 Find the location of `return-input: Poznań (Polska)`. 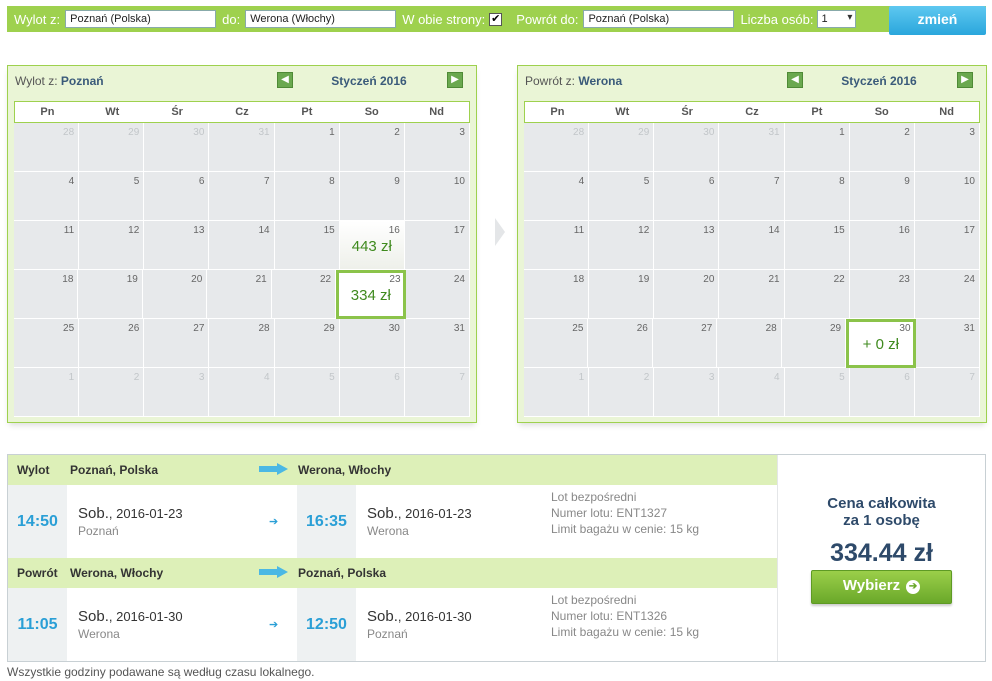

return-input: Poznań (Polska) is located at coordinates (659, 19).